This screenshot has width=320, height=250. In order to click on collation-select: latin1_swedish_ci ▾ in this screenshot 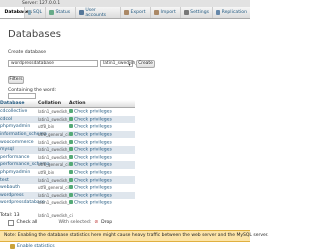, I will do `click(120, 63)`.